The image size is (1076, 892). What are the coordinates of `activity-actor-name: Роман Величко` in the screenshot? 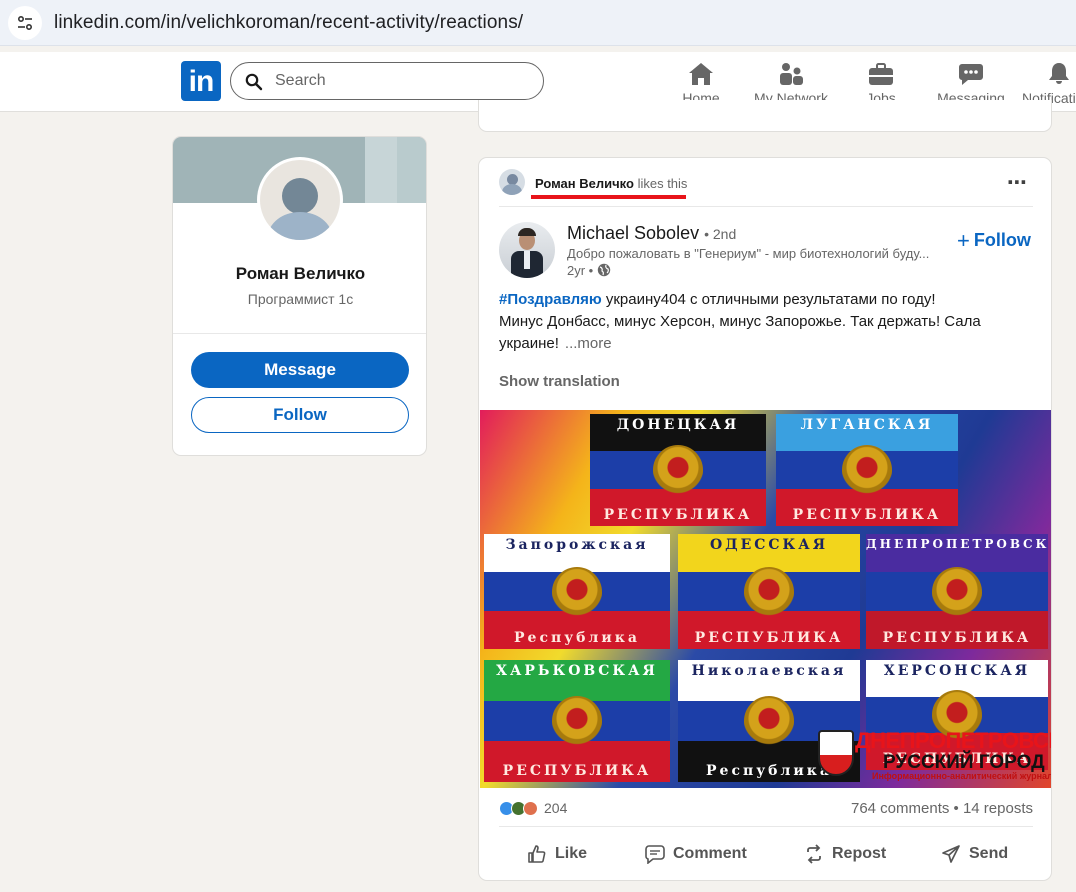 It's located at (584, 183).